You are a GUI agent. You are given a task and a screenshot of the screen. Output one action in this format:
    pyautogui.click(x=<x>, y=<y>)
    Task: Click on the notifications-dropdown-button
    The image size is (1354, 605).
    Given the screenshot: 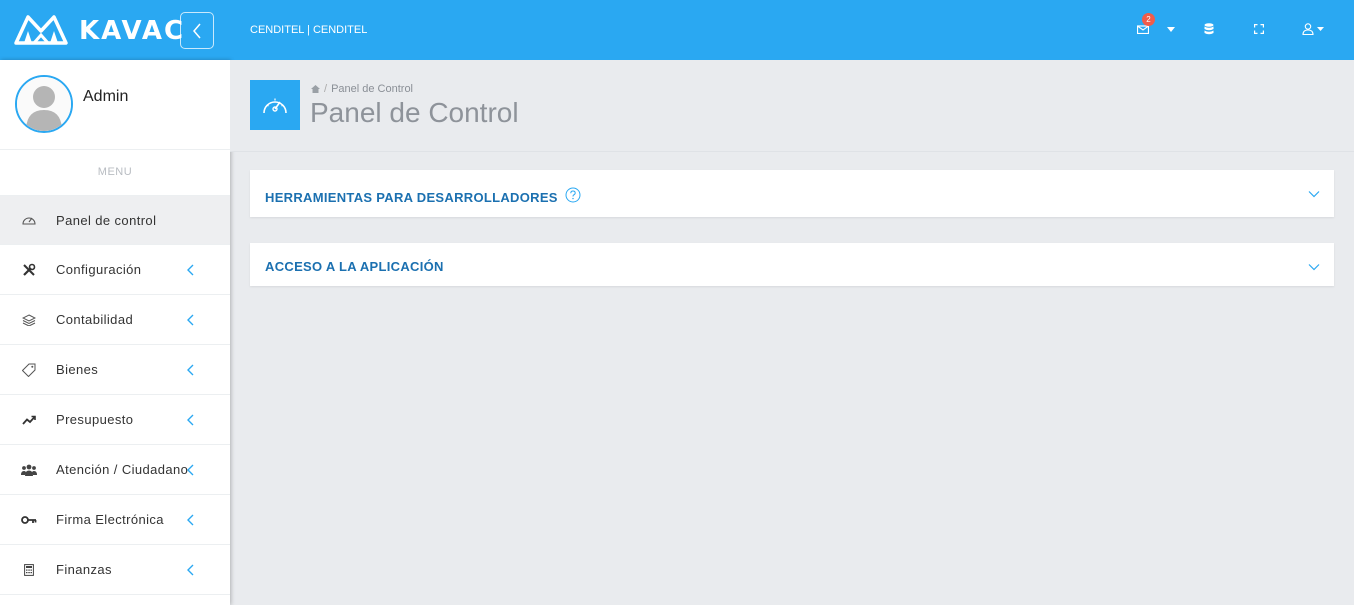 What is the action you would take?
    pyautogui.click(x=1171, y=29)
    